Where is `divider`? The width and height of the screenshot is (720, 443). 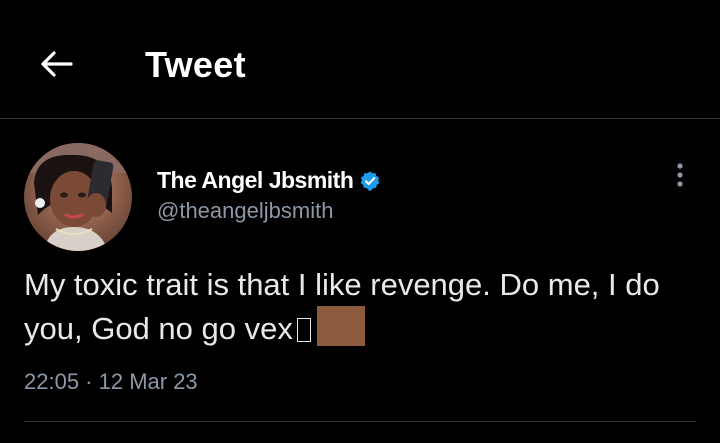 divider is located at coordinates (360, 421).